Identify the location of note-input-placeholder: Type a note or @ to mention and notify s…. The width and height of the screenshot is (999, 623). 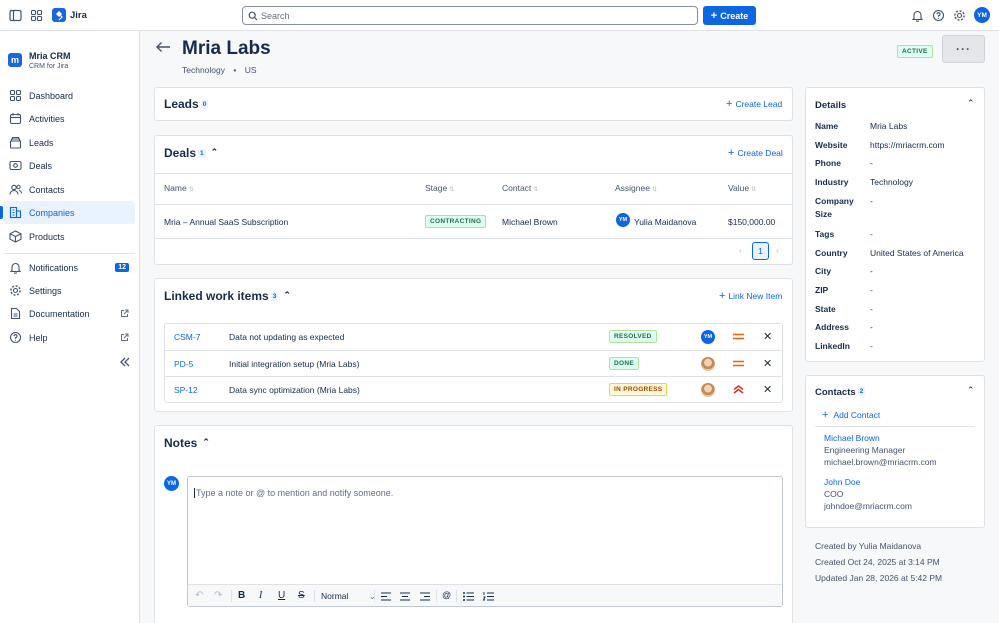
(293, 493).